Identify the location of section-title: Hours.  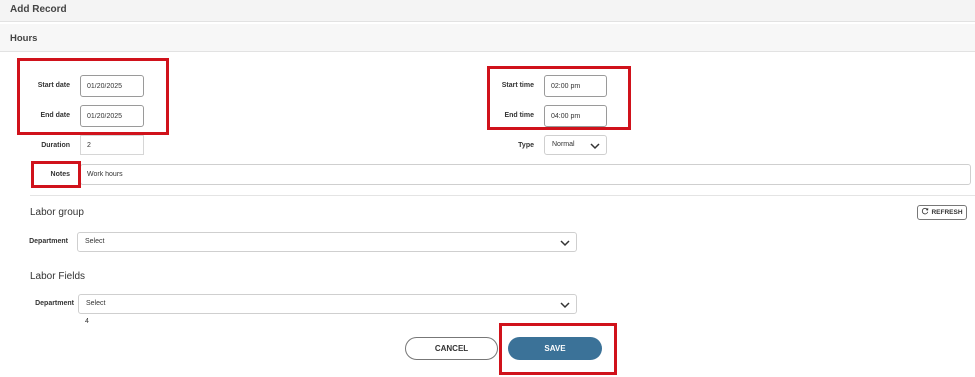
(24, 38).